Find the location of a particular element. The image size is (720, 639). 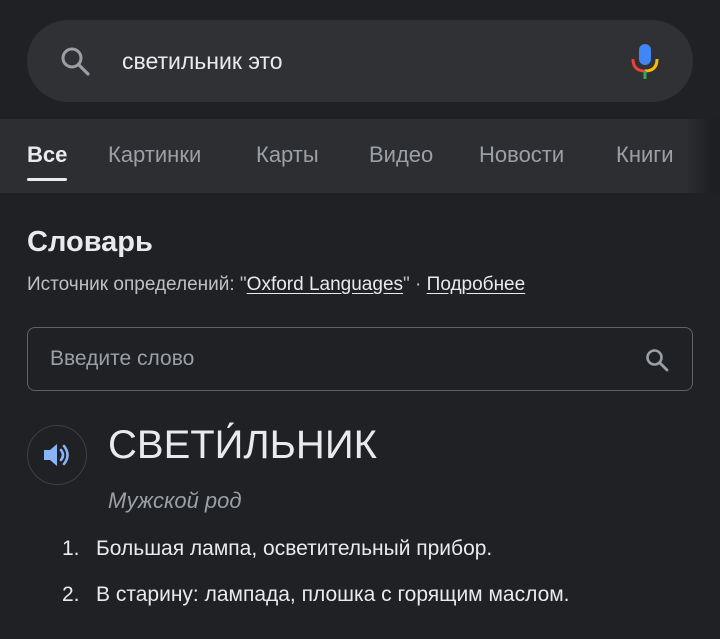

part-of-speech: Мужской род is located at coordinates (175, 500).